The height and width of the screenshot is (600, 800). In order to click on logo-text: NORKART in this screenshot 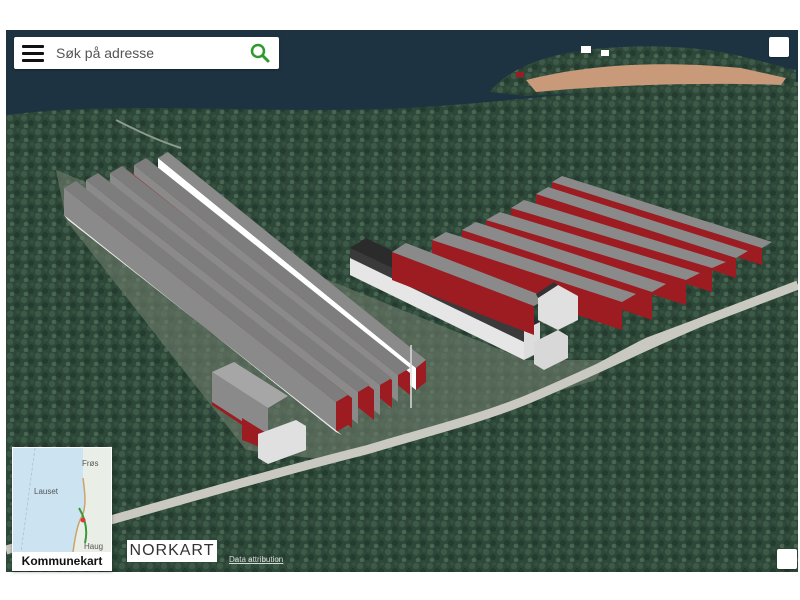, I will do `click(172, 550)`.